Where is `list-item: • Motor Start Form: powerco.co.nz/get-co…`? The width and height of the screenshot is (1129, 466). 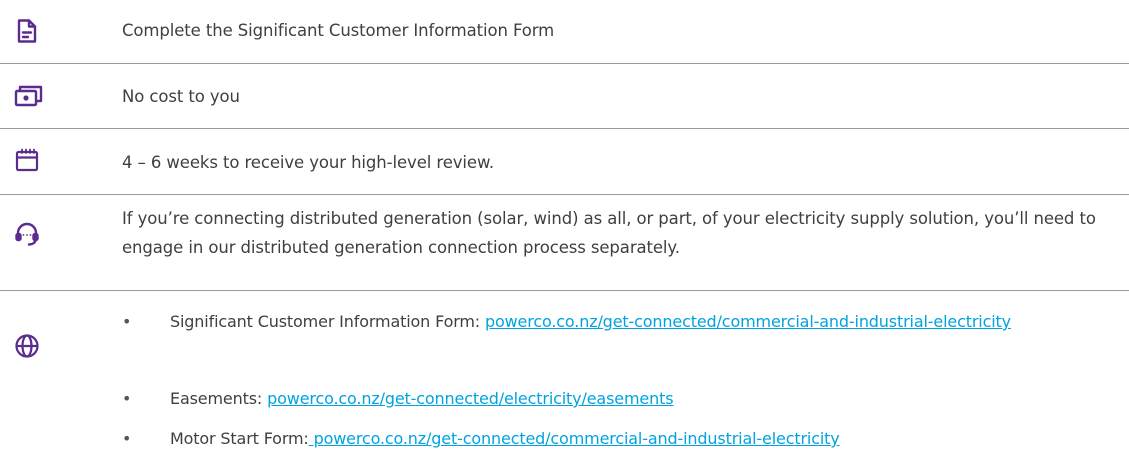 list-item: • Motor Start Form: powerco.co.nz/get-co… is located at coordinates (615, 438).